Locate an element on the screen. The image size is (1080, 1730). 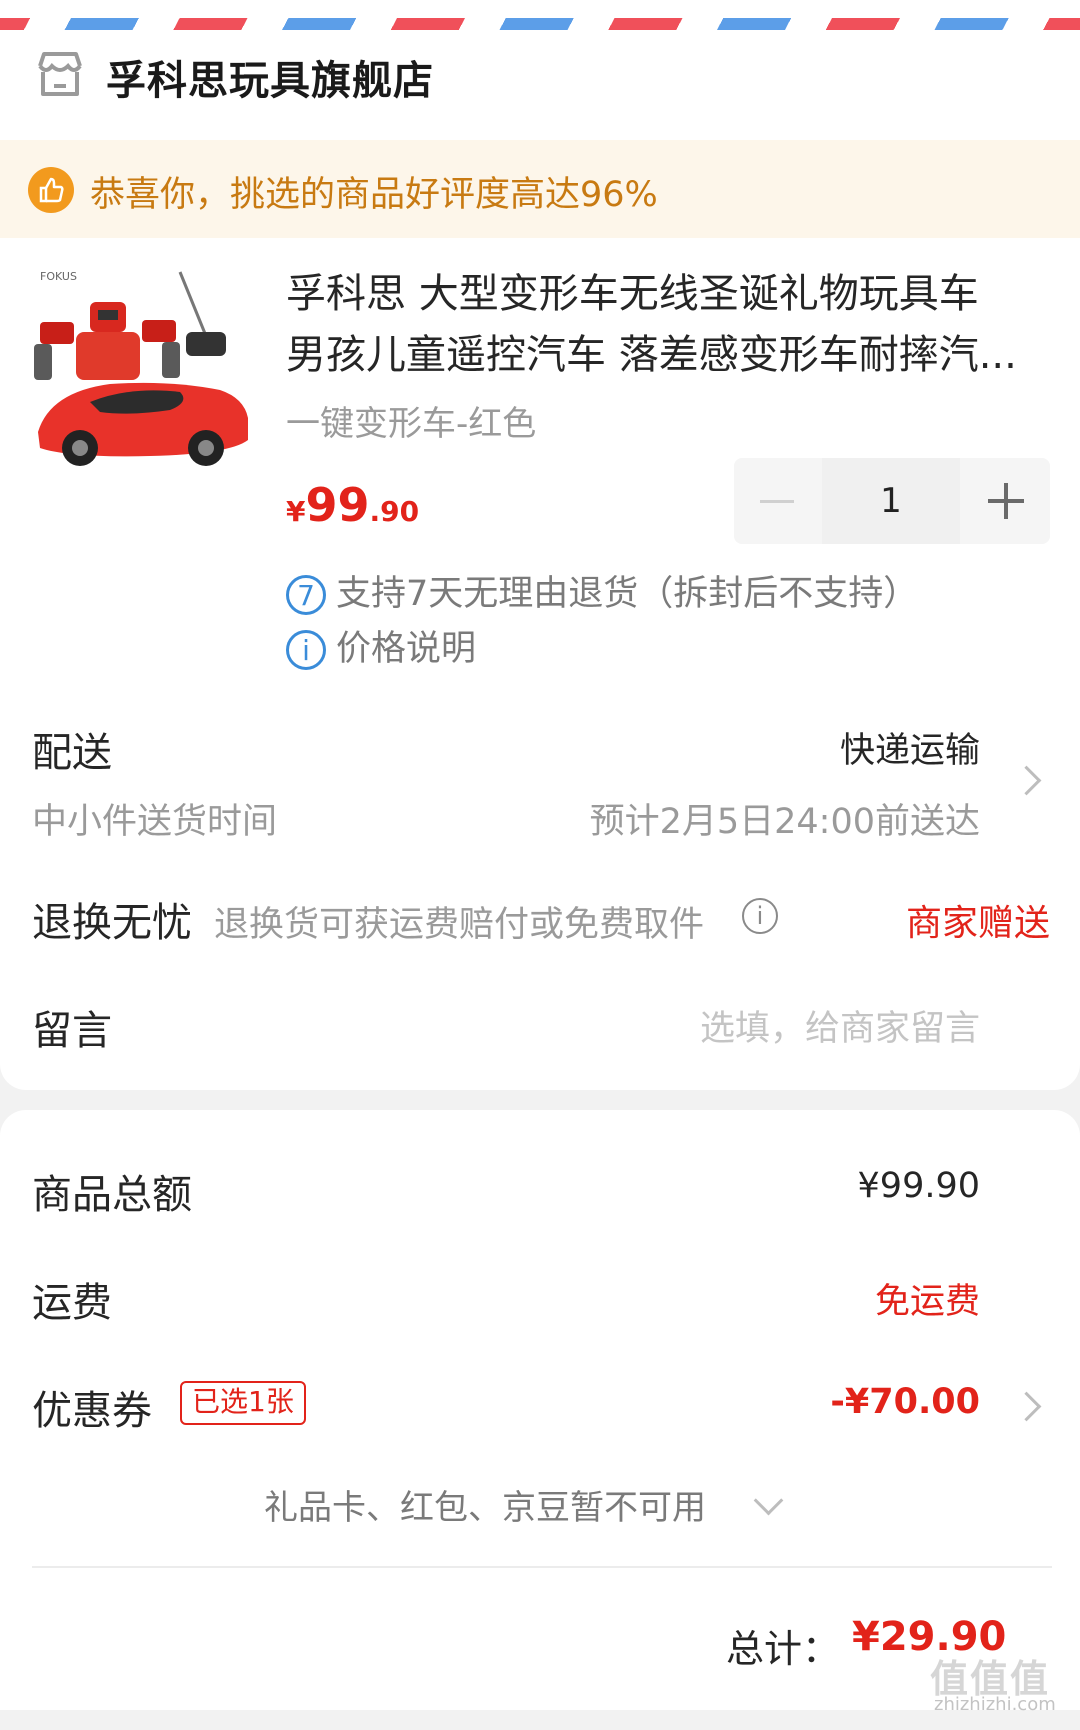
product-price: ¥99.90 is located at coordinates (352, 505).